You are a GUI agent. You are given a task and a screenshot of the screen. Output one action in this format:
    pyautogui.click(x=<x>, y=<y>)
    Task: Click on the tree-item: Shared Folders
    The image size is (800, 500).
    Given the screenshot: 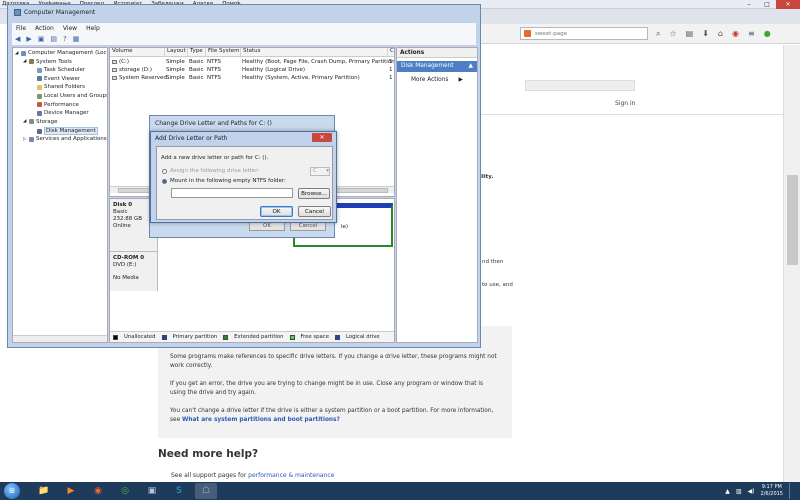 What is the action you would take?
    pyautogui.click(x=58, y=87)
    